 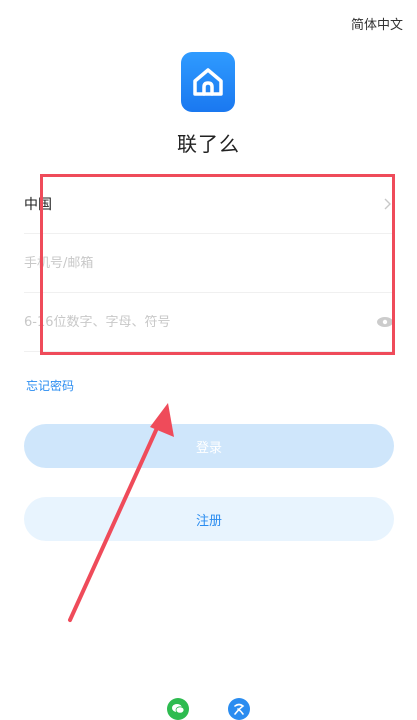 I want to click on account-row, so click(x=209, y=263).